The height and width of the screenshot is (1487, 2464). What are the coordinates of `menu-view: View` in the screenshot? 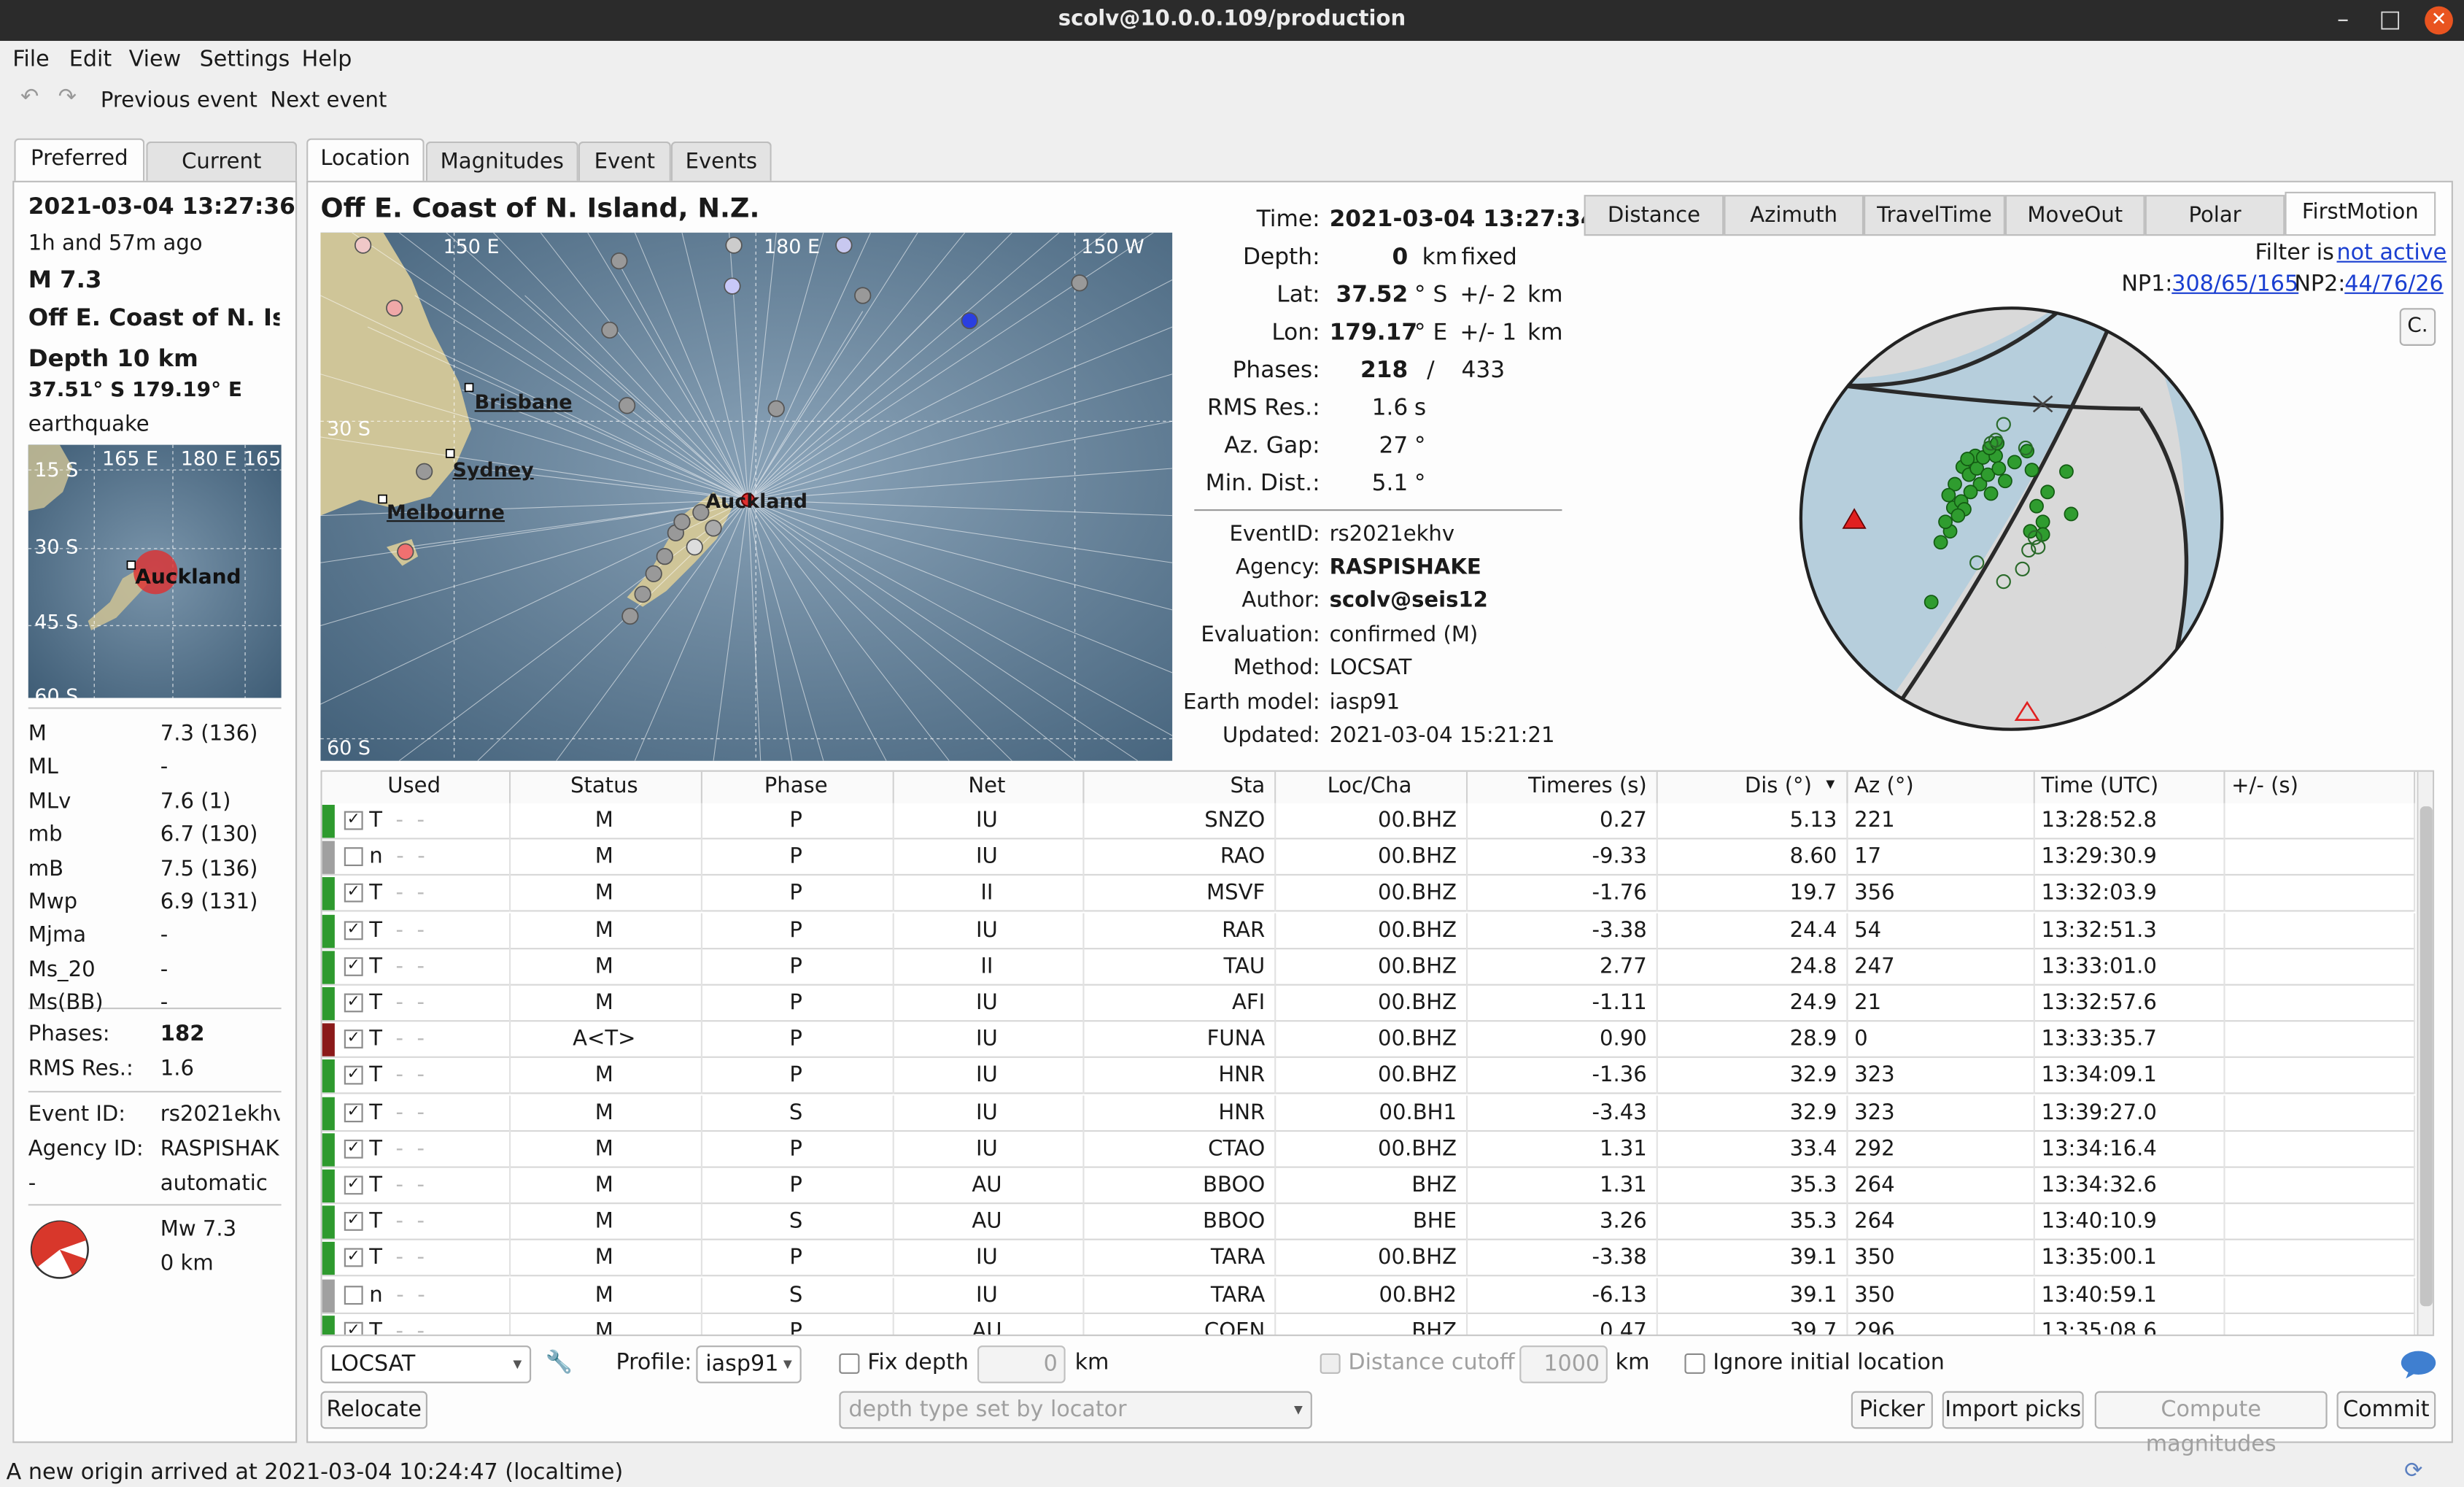 It's located at (155, 59).